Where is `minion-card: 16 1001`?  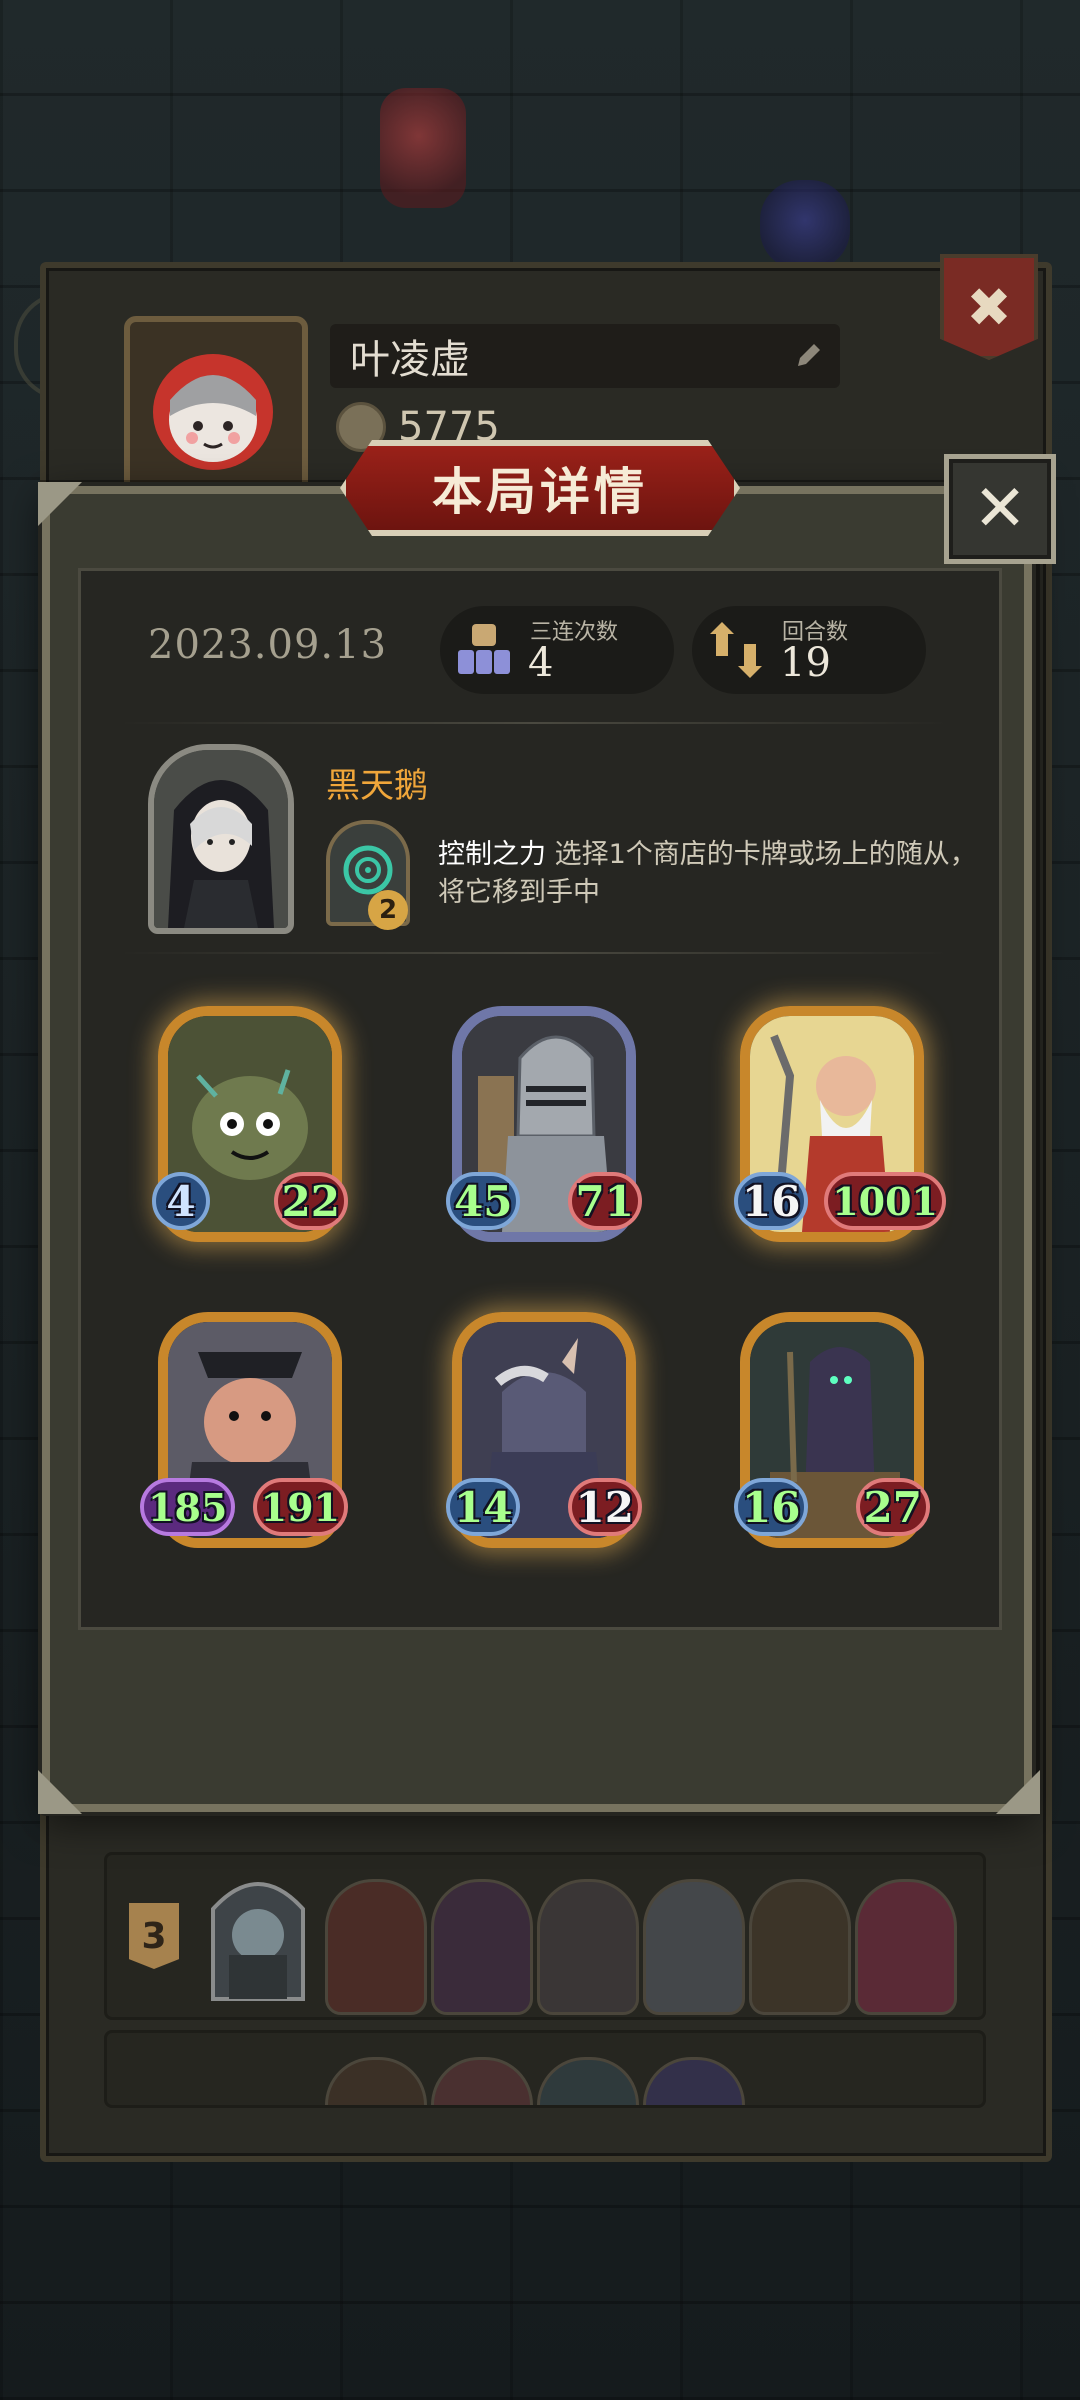 minion-card: 16 1001 is located at coordinates (840, 1130).